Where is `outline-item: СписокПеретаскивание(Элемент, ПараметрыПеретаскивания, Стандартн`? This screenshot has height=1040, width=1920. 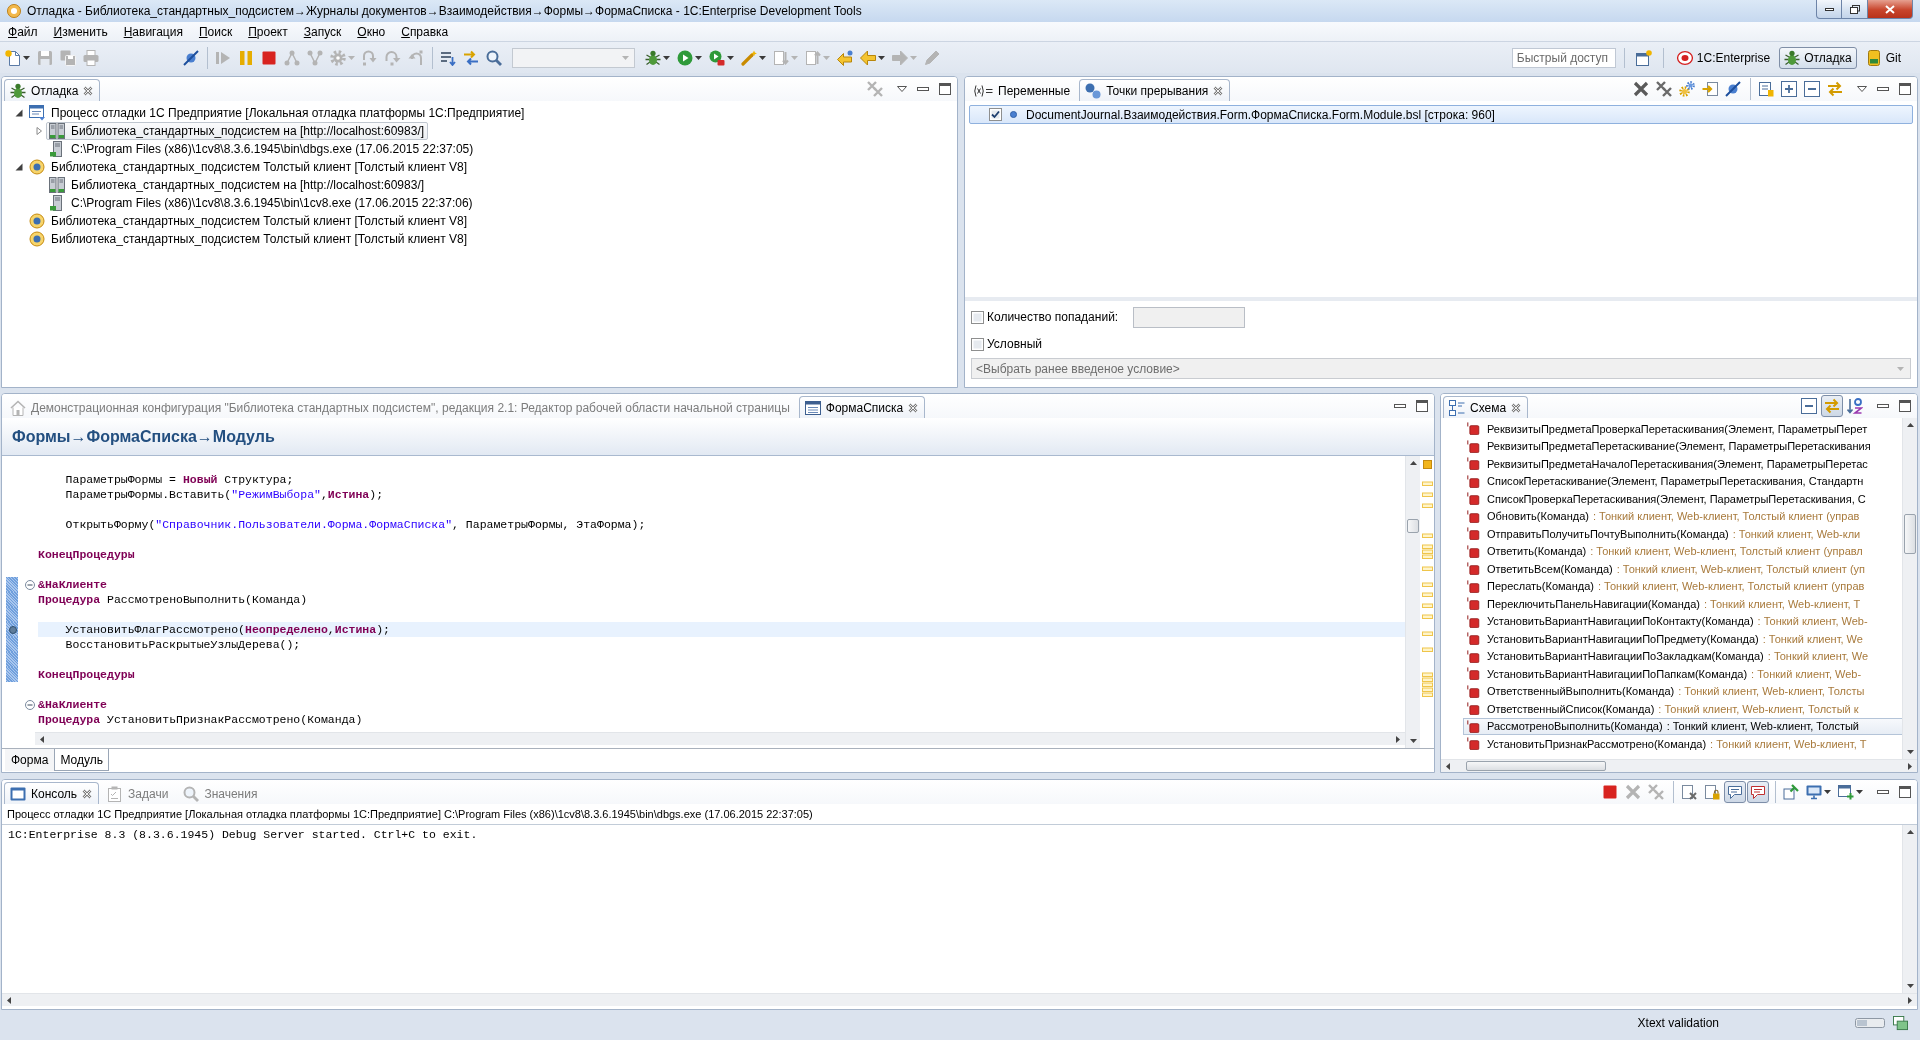 outline-item: СписокПеретаскивание(Элемент, ПараметрыПеретаскивания, Стандартн is located at coordinates (1682, 481).